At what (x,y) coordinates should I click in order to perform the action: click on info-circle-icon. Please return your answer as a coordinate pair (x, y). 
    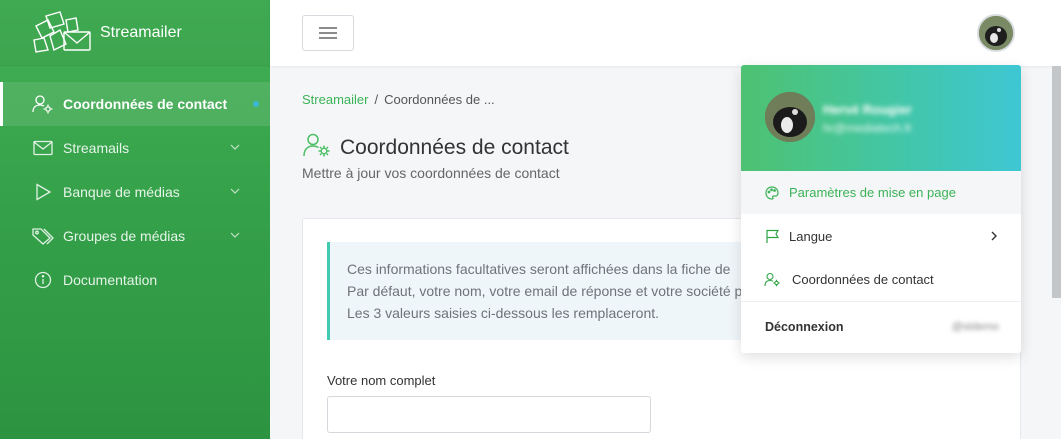
    Looking at the image, I should click on (43, 280).